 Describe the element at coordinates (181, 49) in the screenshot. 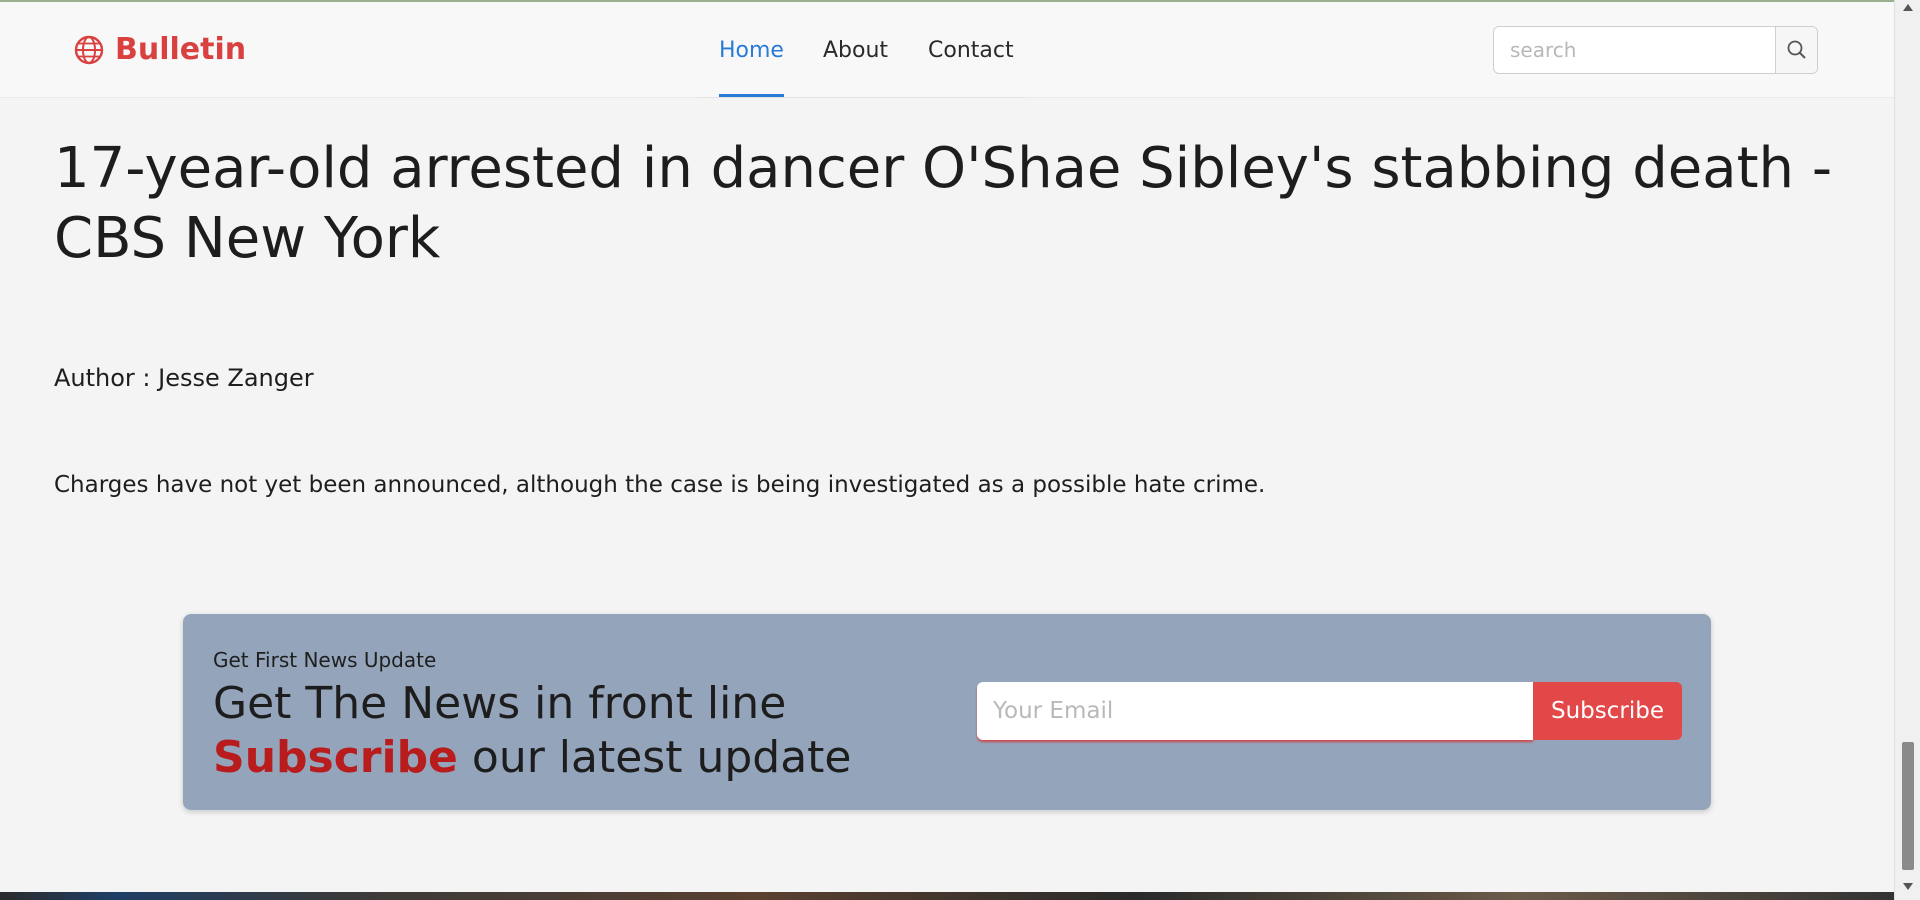

I see `brand-name: Bulletin` at that location.